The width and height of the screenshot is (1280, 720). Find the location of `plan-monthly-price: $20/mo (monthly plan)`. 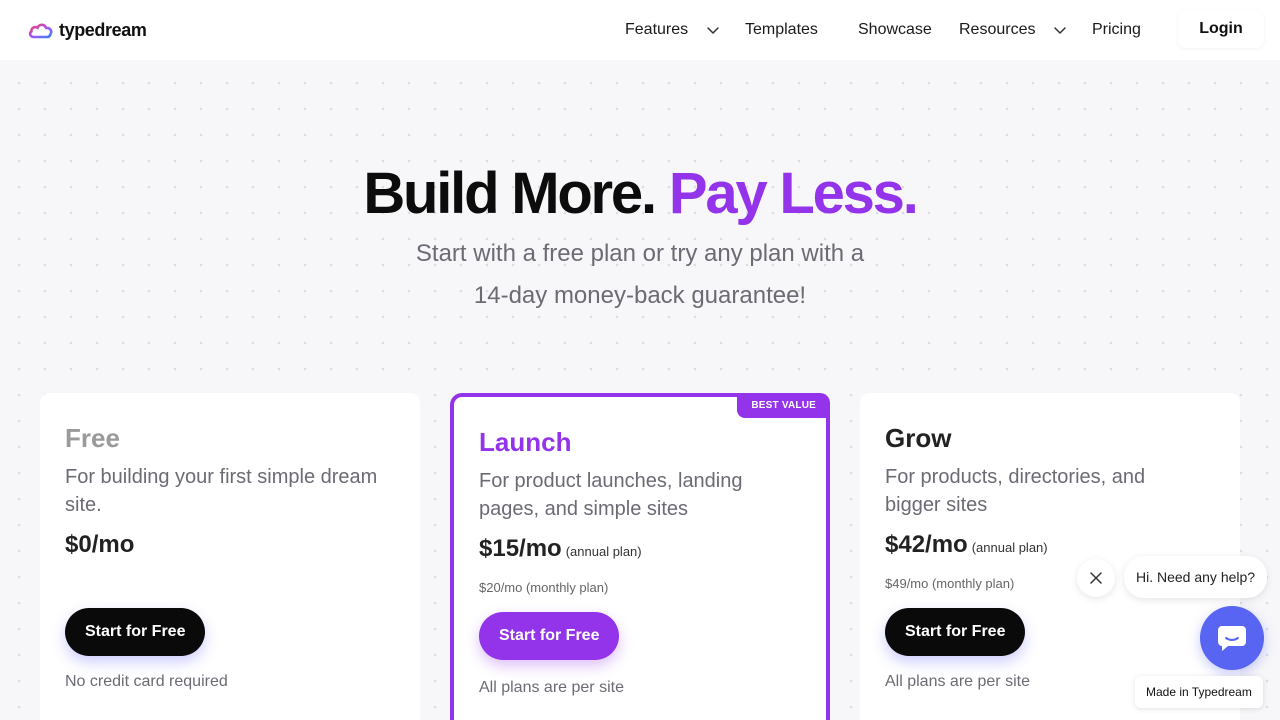

plan-monthly-price: $20/mo (monthly plan) is located at coordinates (544, 587).